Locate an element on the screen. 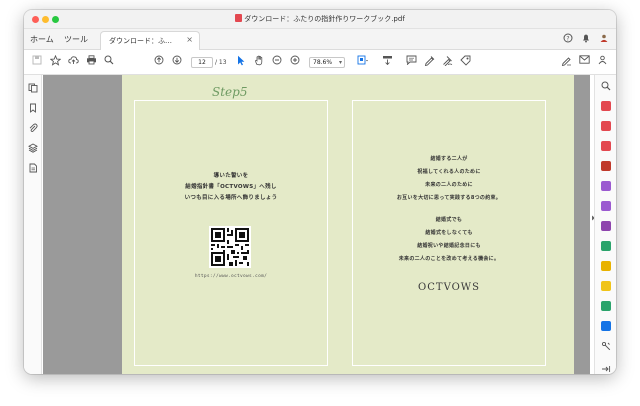  promise-line-4: お互いを大切に思って実践する8つの約束。 is located at coordinates (449, 198).